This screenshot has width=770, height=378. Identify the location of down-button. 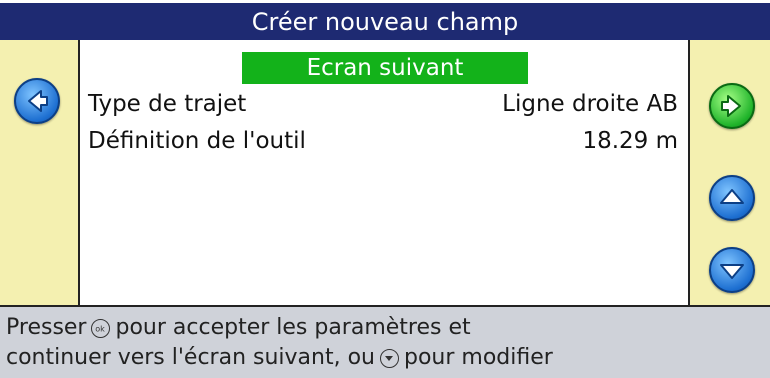
(732, 270).